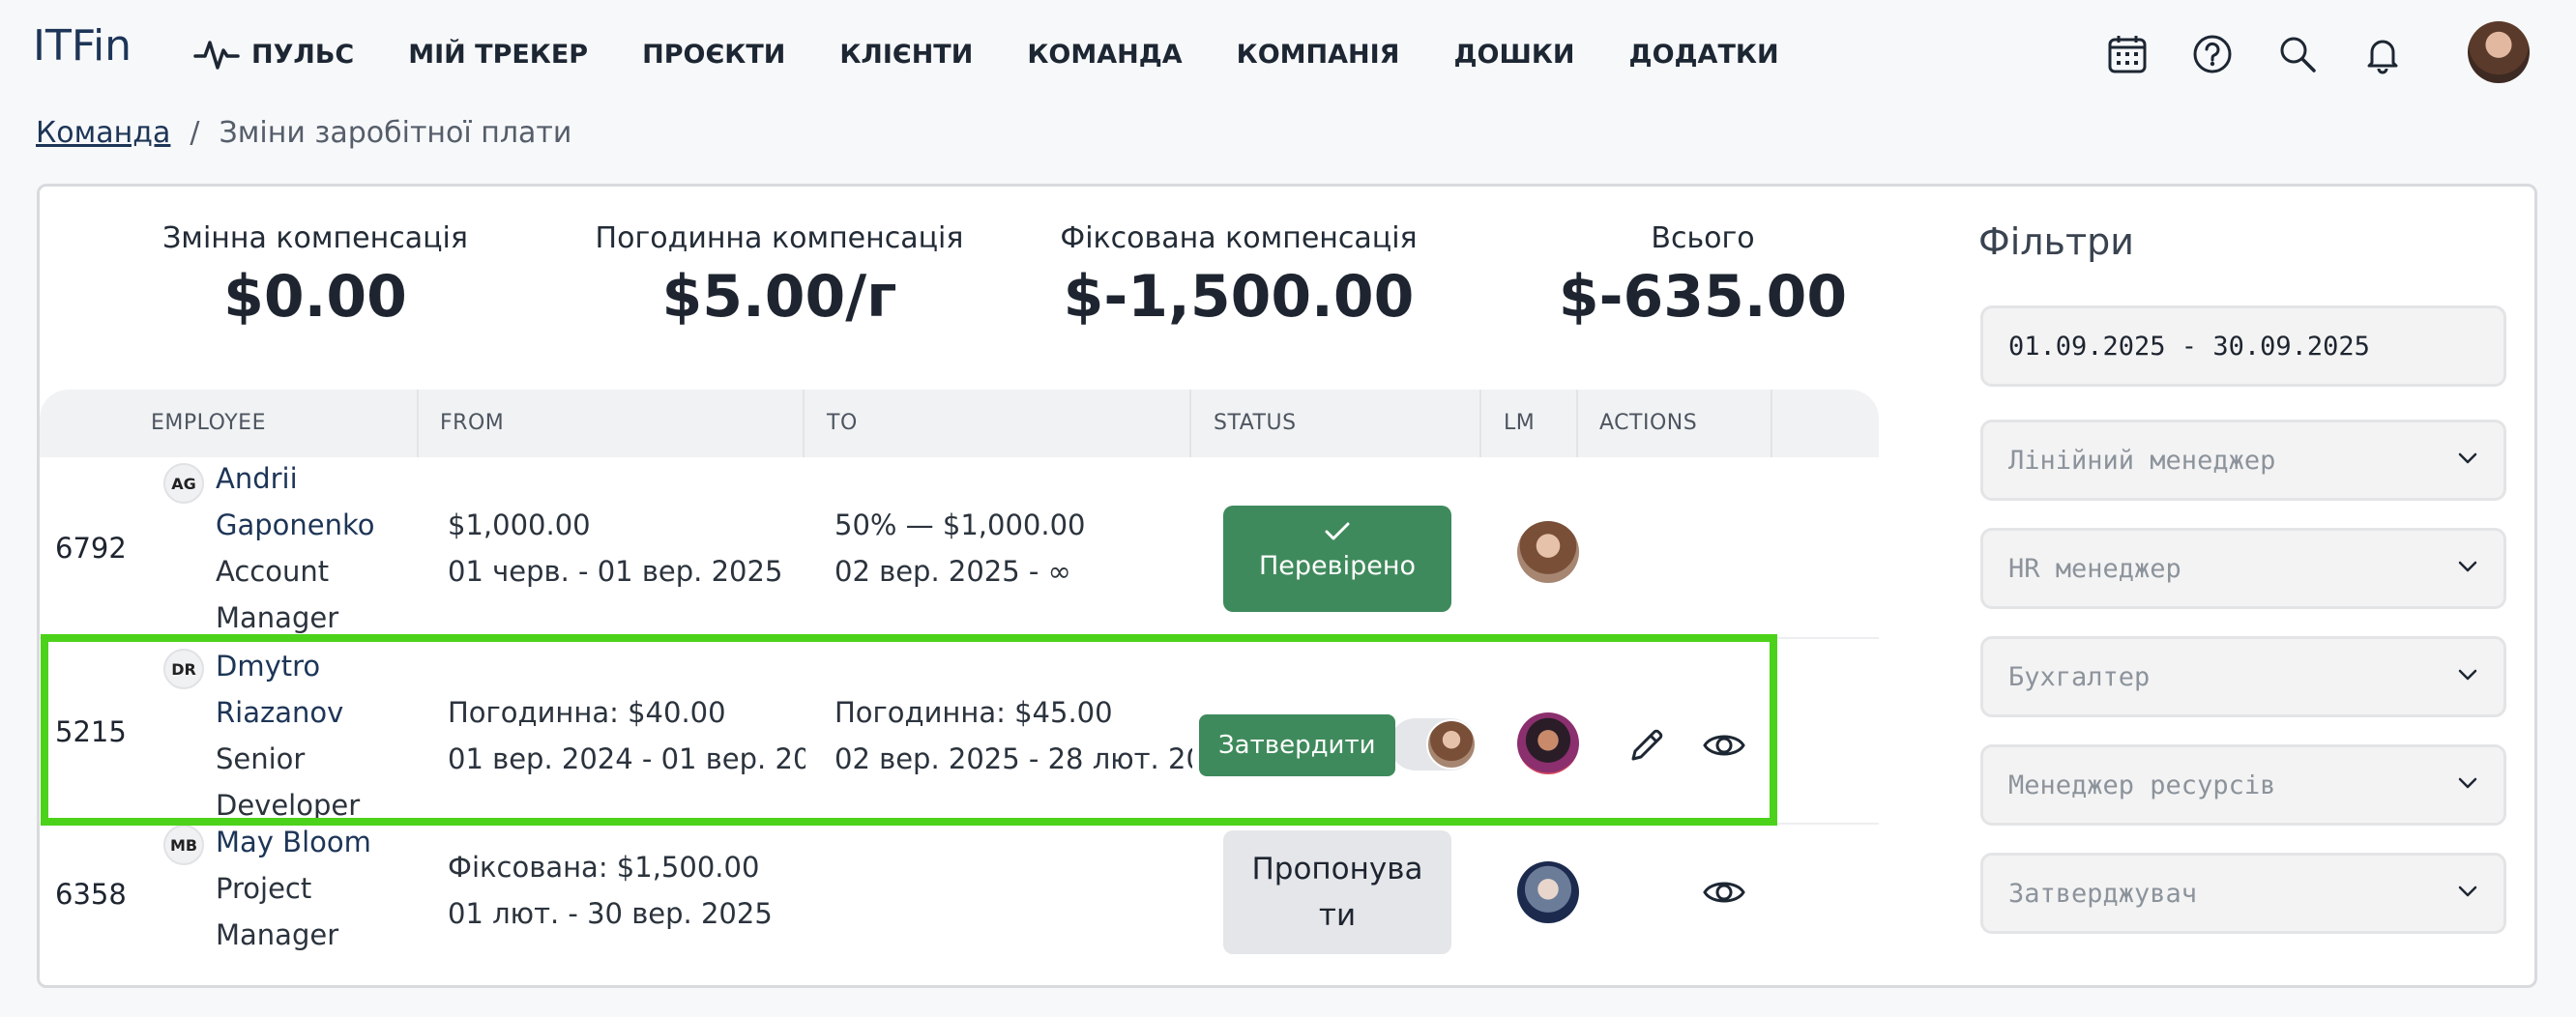 Image resolution: width=2576 pixels, height=1017 pixels. Describe the element at coordinates (472, 423) in the screenshot. I see `column-header-from: FROM` at that location.